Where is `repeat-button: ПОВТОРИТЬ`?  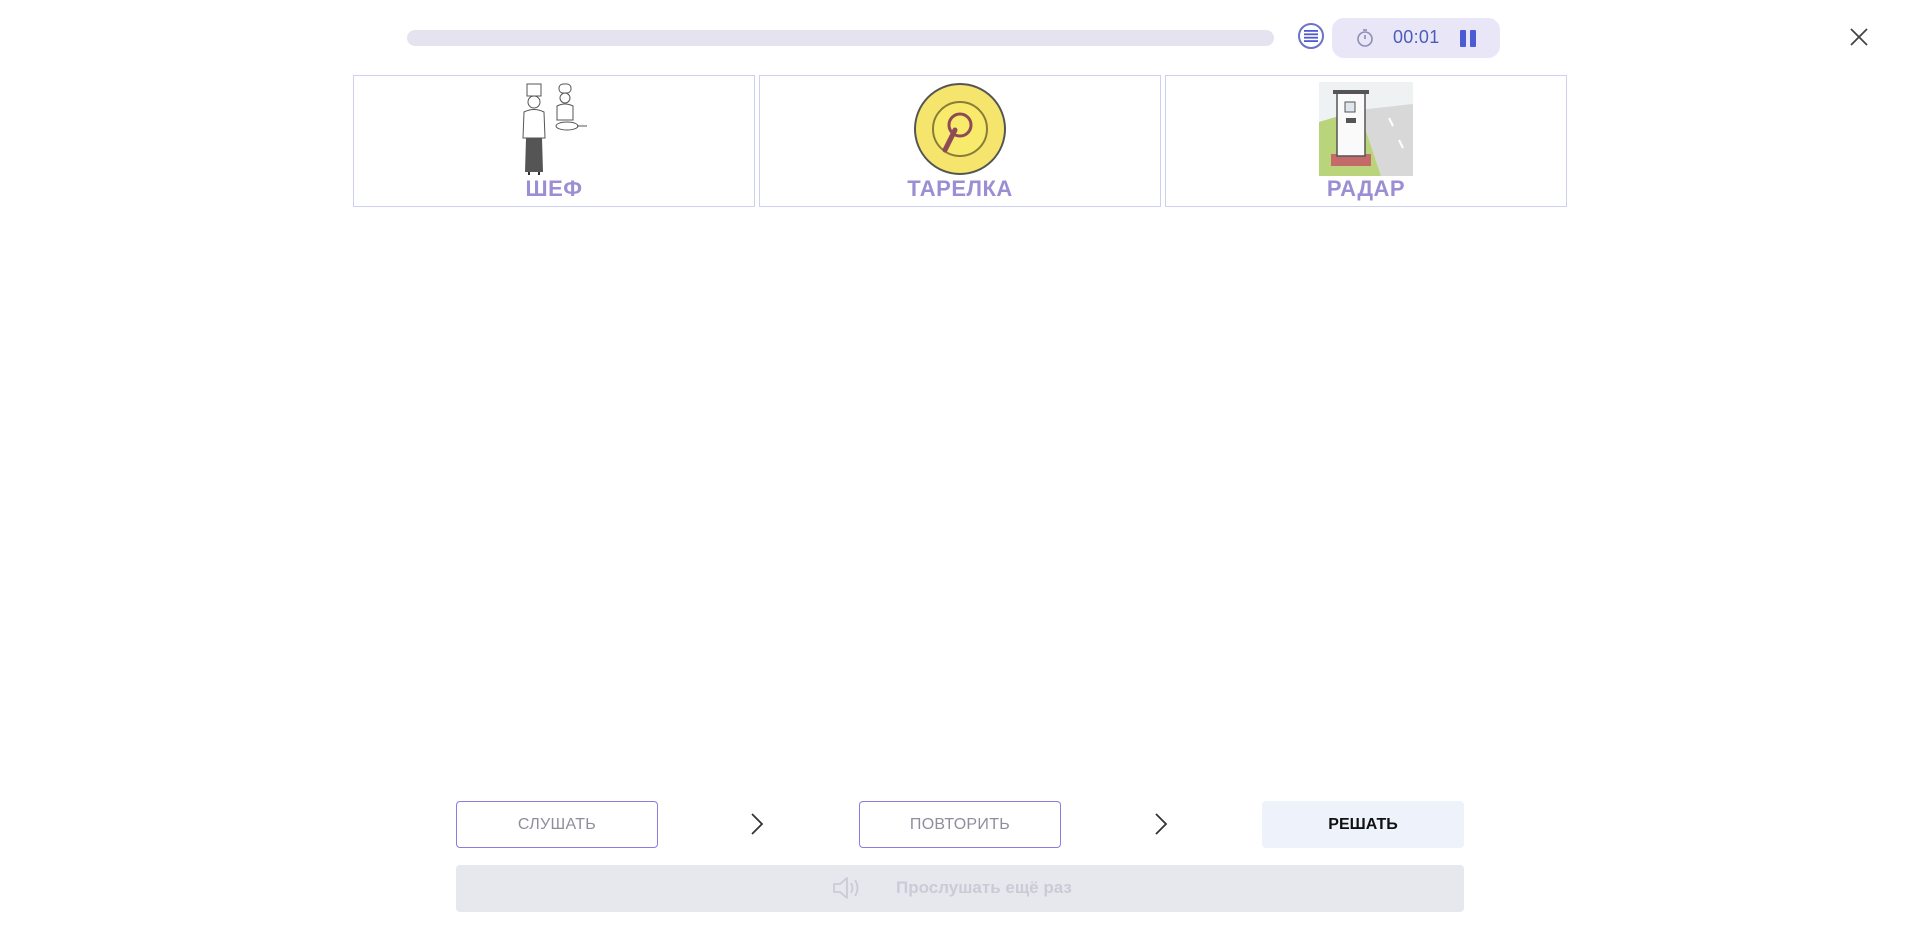
repeat-button: ПОВТОРИТЬ is located at coordinates (960, 824).